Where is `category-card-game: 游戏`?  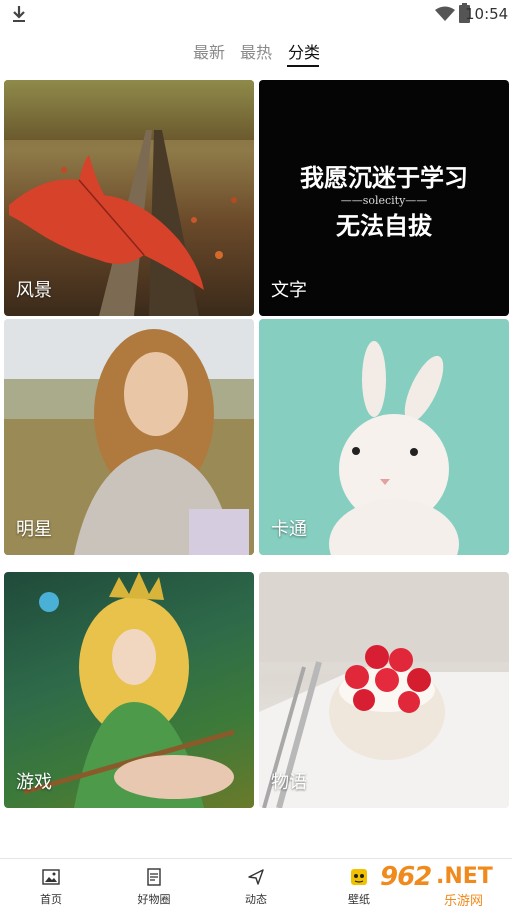
category-card-game: 游戏 is located at coordinates (129, 690).